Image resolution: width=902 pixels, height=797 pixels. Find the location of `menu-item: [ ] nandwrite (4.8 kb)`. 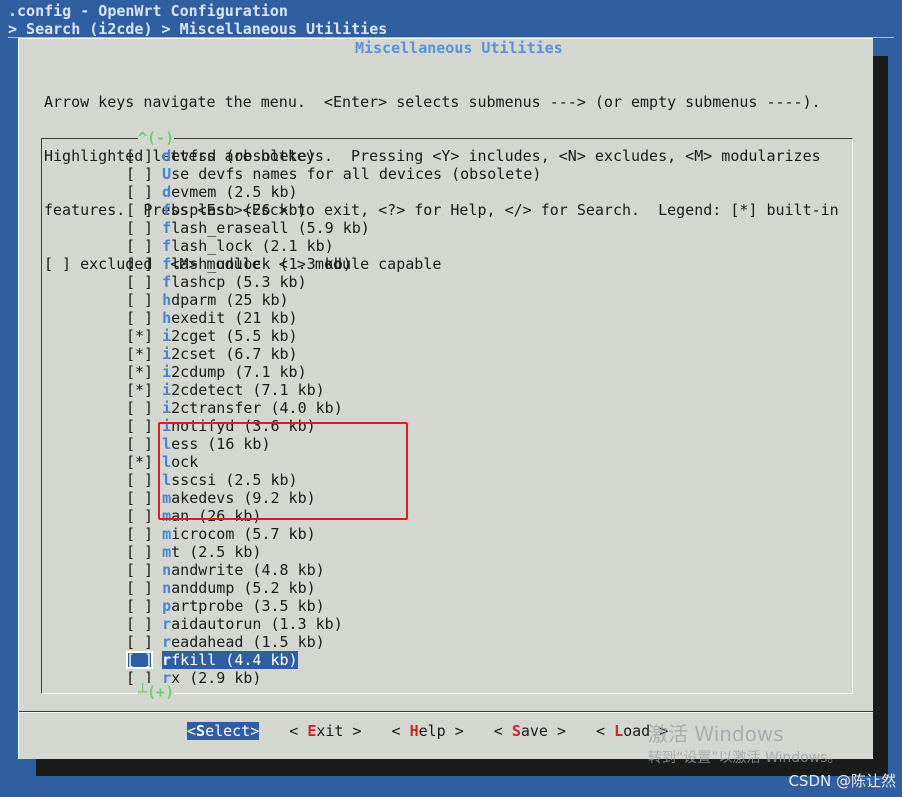

menu-item: [ ] nandwrite (4.8 kb) is located at coordinates (333, 570).